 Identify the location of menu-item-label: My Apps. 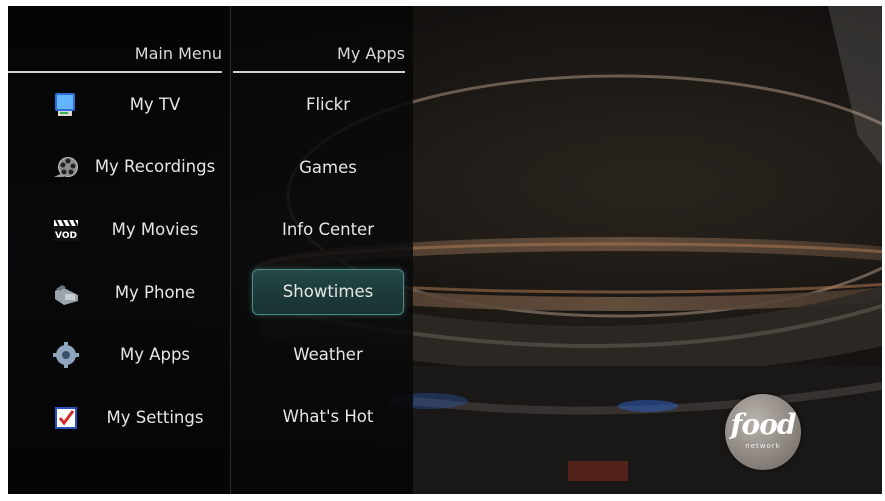
(155, 354).